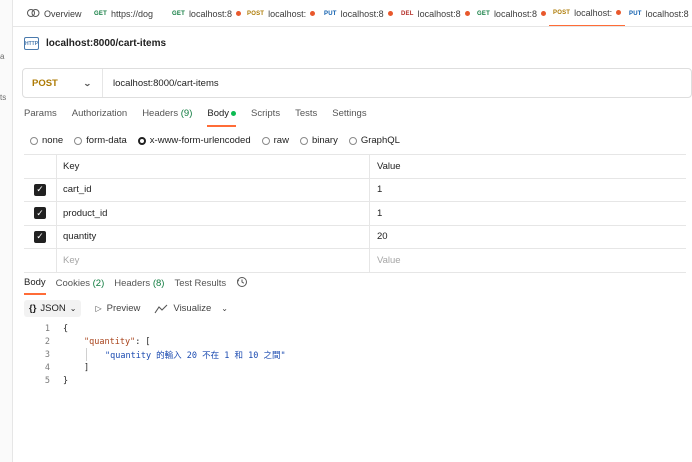 The height and width of the screenshot is (462, 692). What do you see at coordinates (47, 341) in the screenshot?
I see `line-number: 2` at bounding box center [47, 341].